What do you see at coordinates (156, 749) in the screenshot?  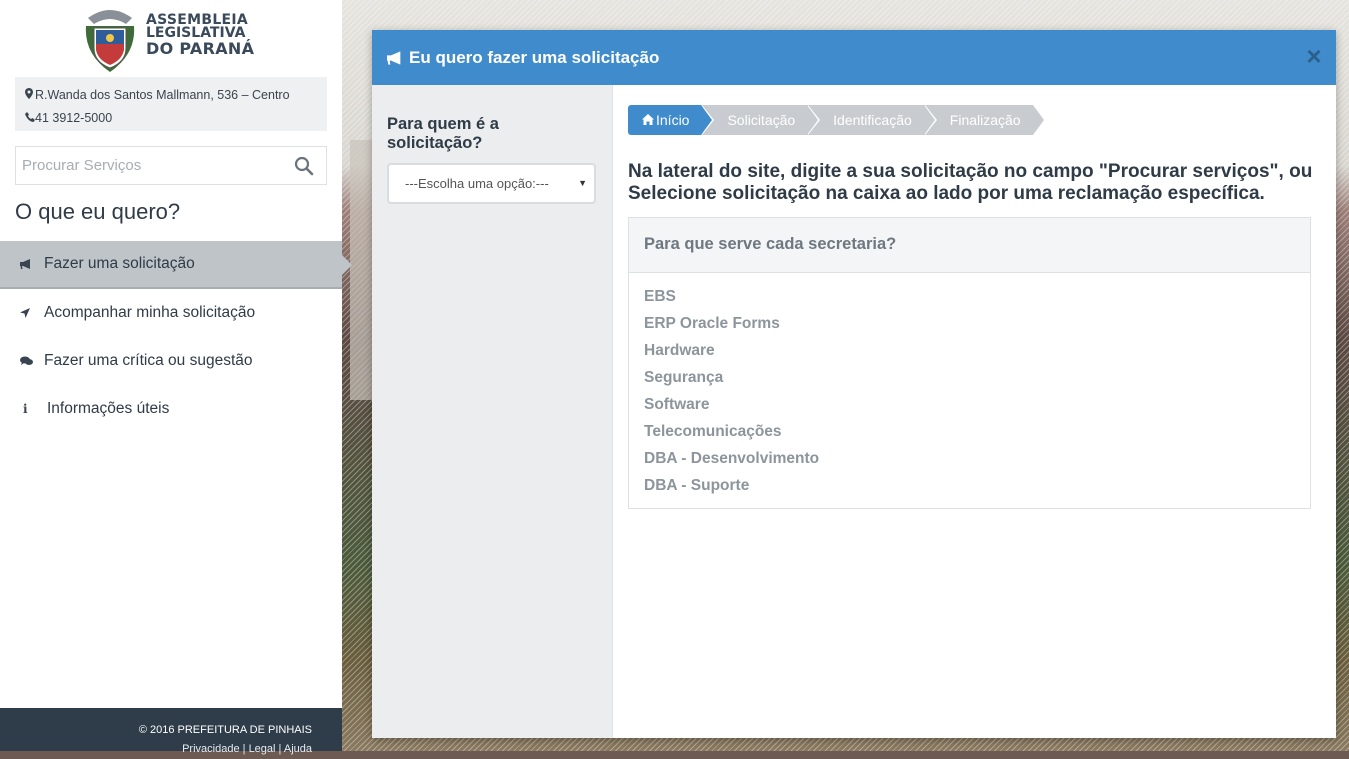 I see `footer-links: Privacidade | Legal | Ajuda` at bounding box center [156, 749].